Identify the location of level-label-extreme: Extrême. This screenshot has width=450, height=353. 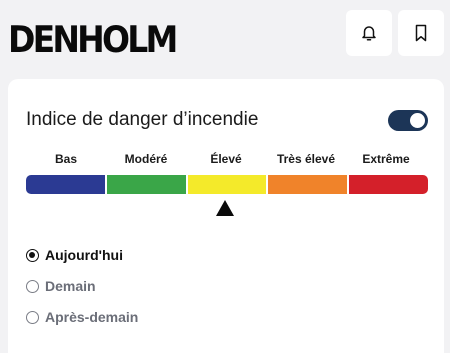
(386, 159).